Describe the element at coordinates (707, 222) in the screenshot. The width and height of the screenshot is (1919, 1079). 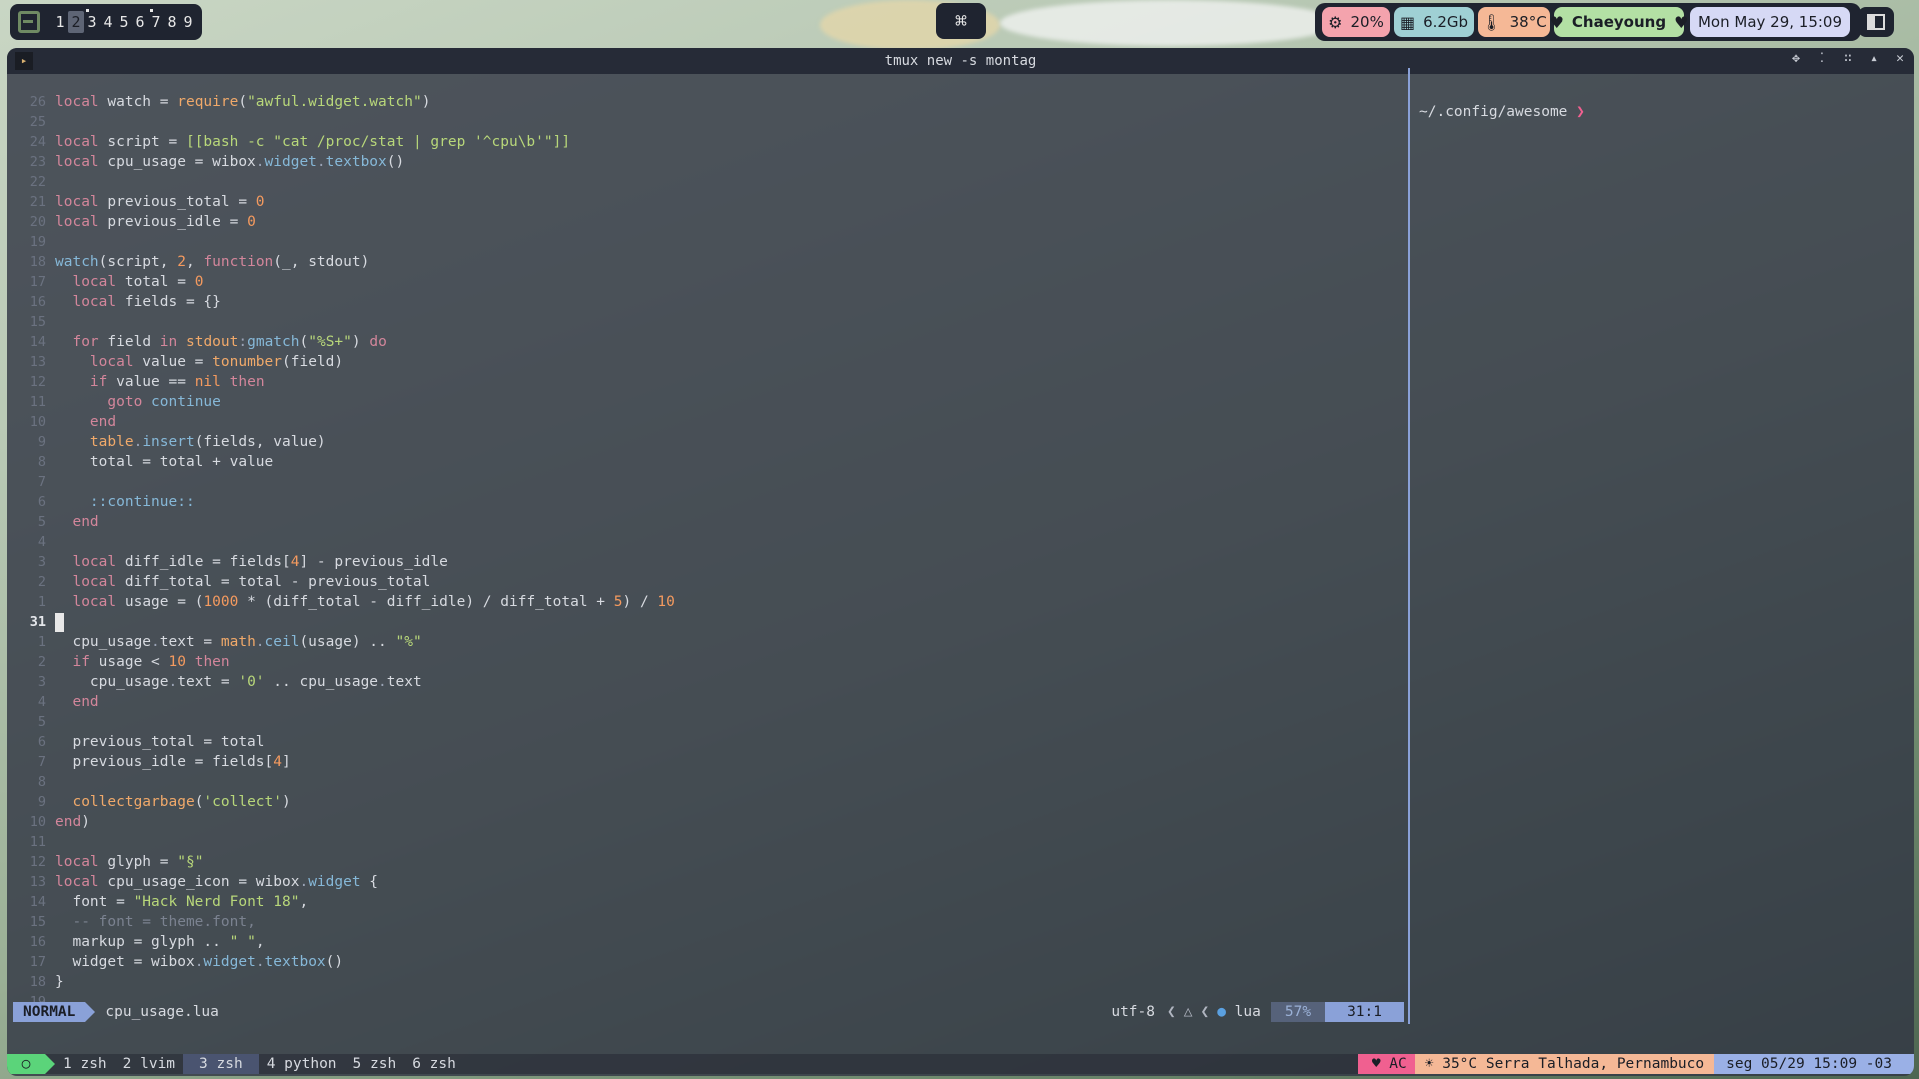
I see `code-line: 20 local previous_idle = 0` at that location.